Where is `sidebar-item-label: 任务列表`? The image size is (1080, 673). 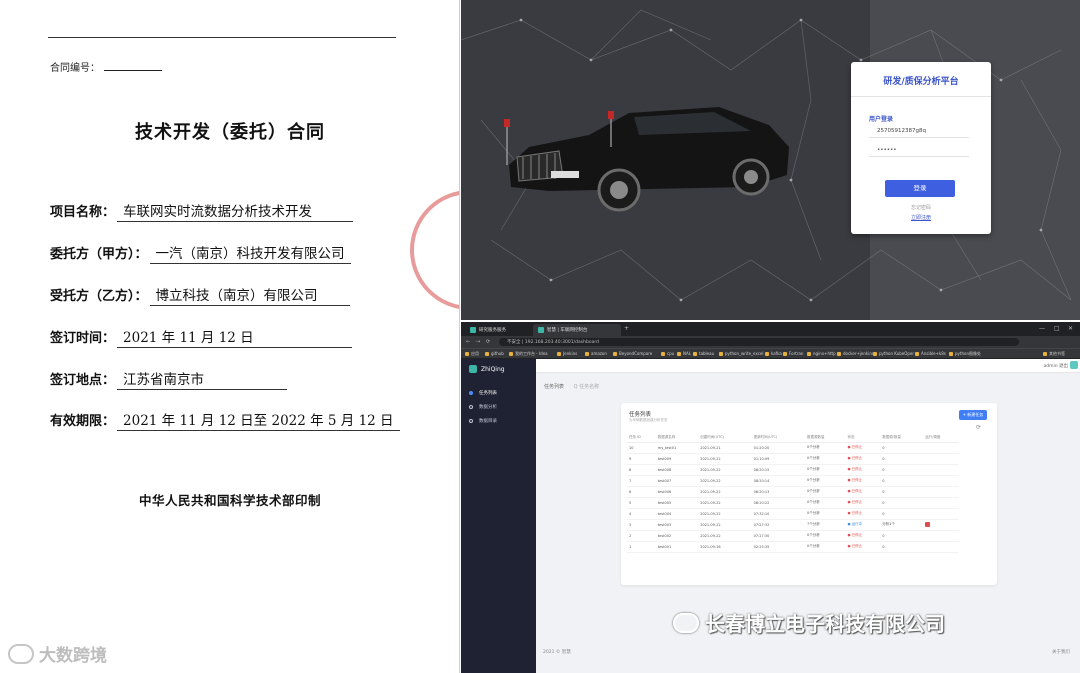
sidebar-item-label: 任务列表 is located at coordinates (488, 393).